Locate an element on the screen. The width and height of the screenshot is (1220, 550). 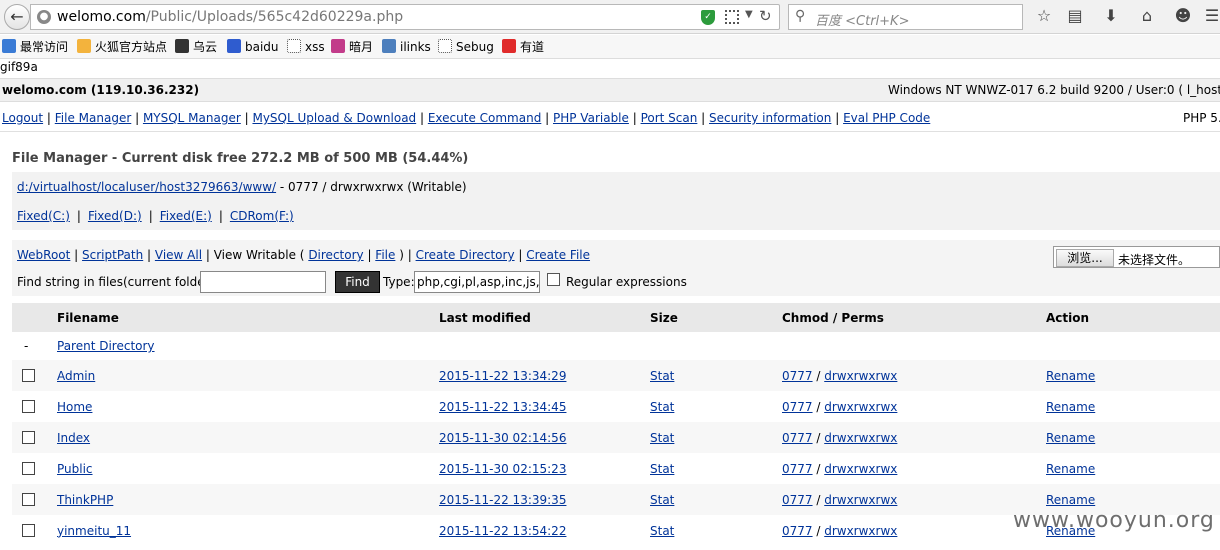
bookmark-item: 最常访问 is located at coordinates (35, 47).